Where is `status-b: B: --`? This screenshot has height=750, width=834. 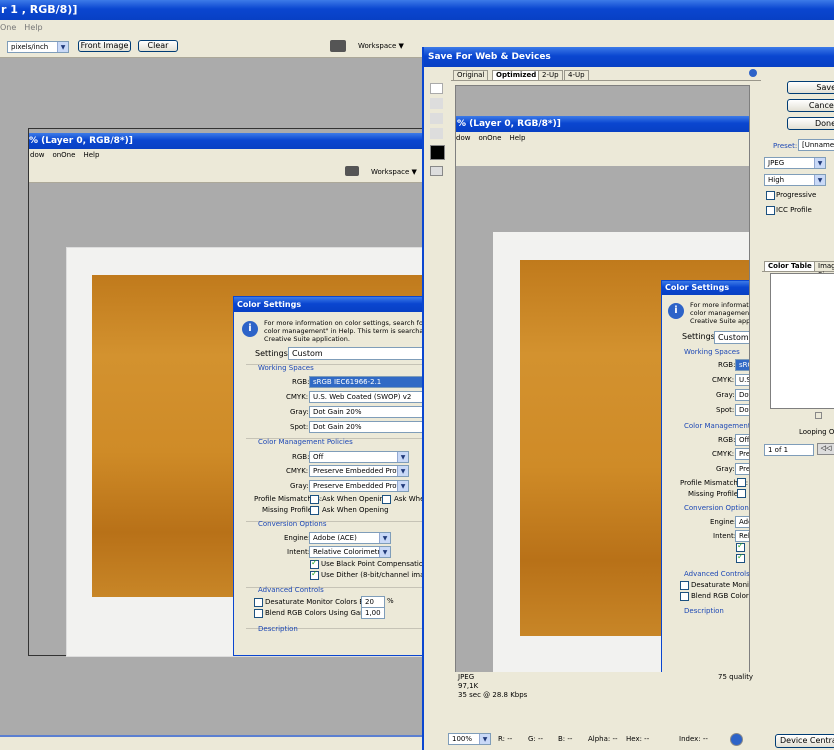 status-b: B: -- is located at coordinates (565, 739).